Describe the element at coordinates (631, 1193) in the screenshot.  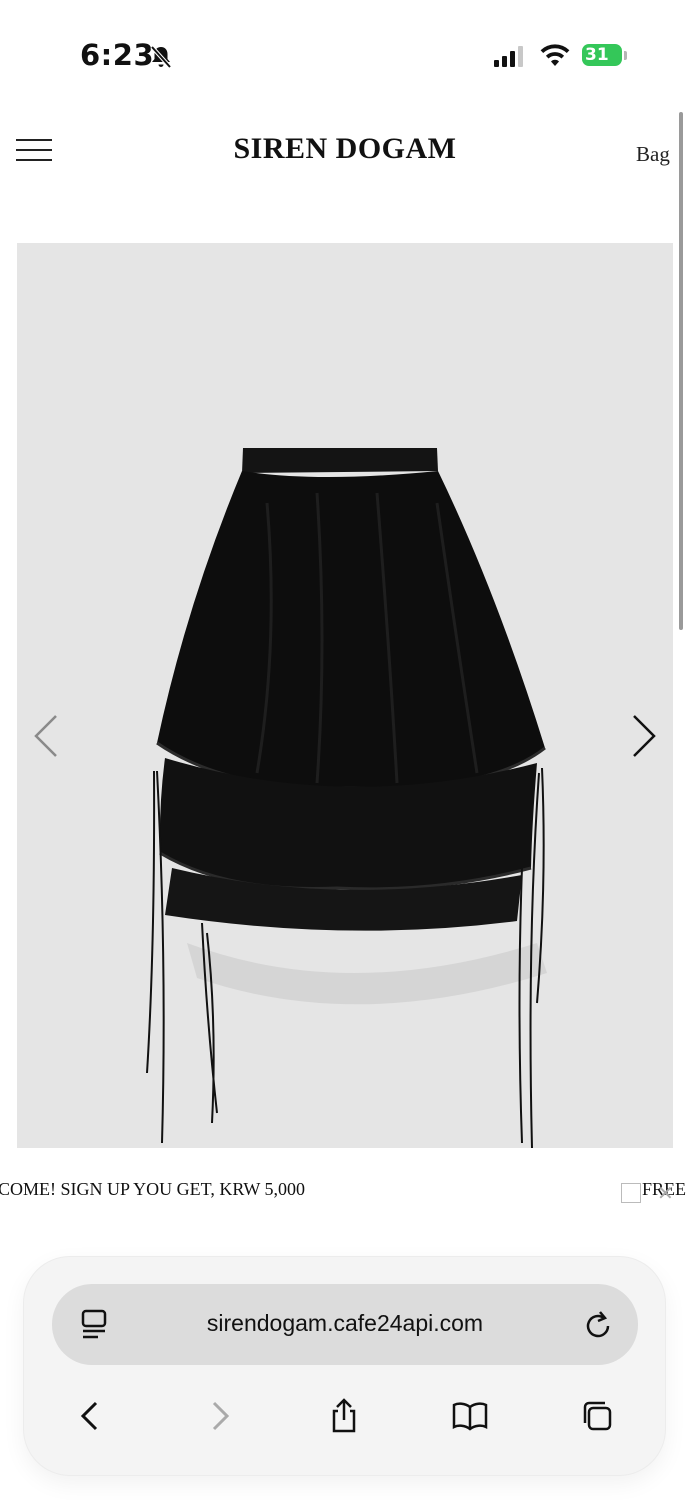
I see `checkbox-icon` at that location.